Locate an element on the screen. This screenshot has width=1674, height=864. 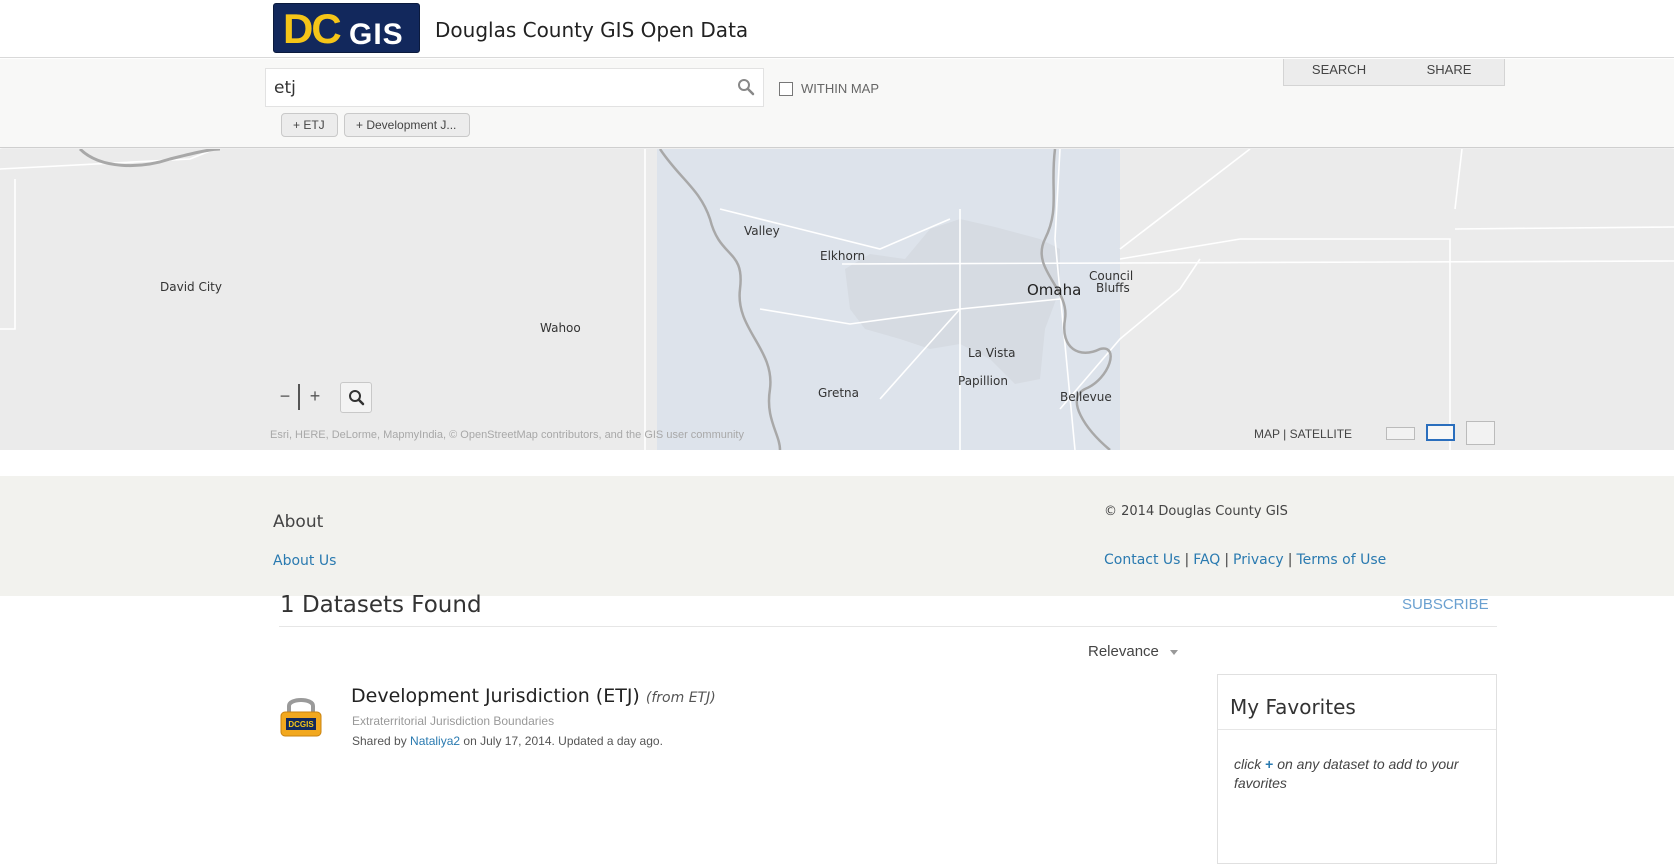
dcgis-logo: DC GIS is located at coordinates (346, 28).